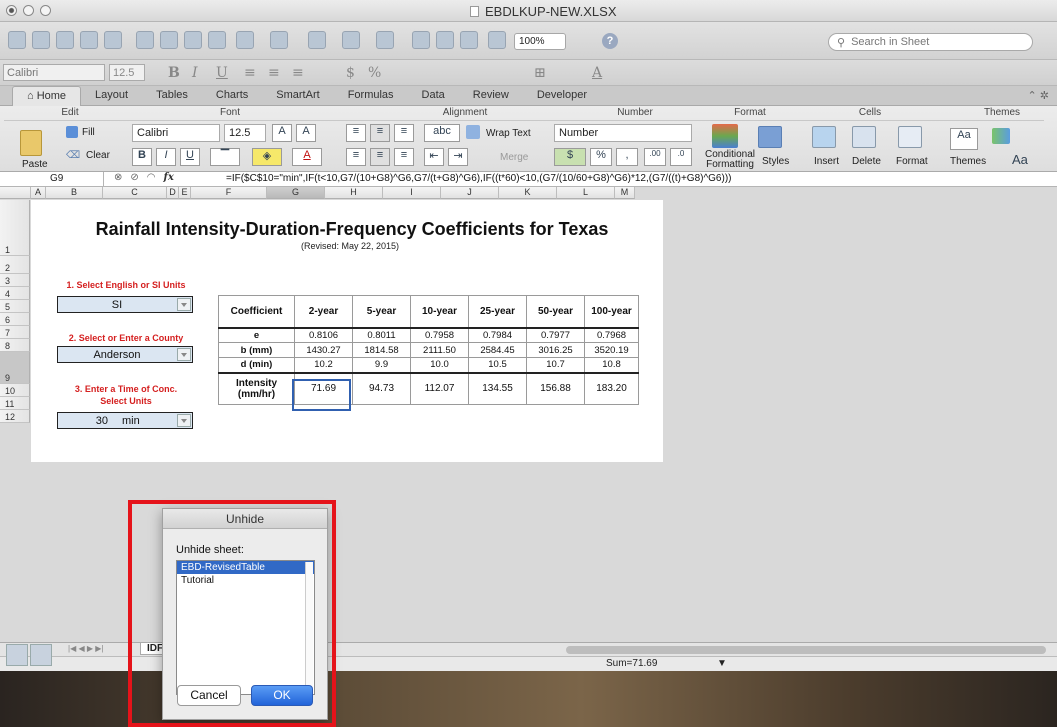  I want to click on table-cell: 0.8106, so click(323, 335).